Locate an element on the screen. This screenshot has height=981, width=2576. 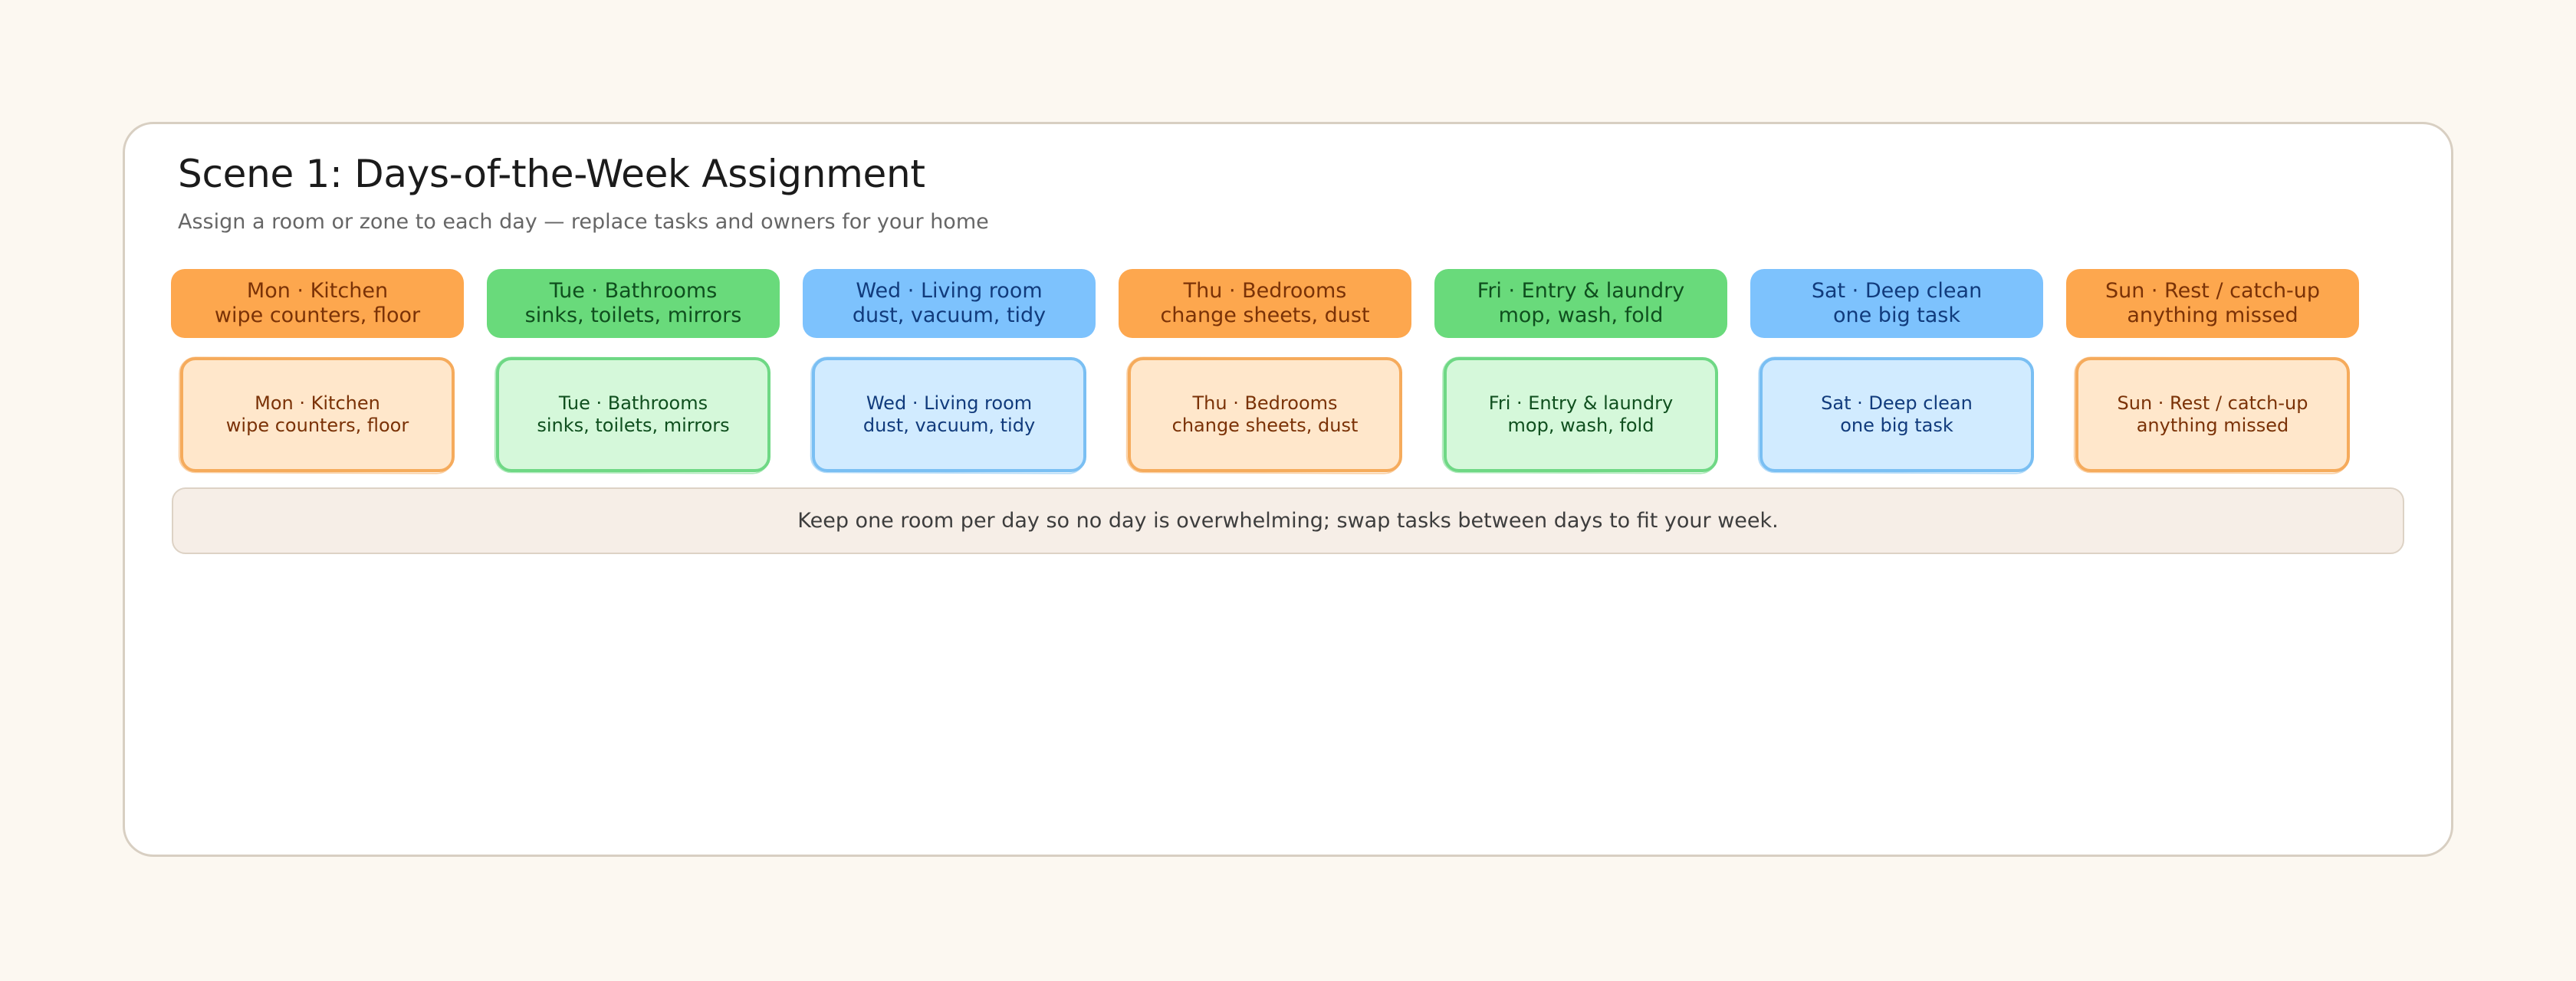
day-chip-sat: Sat · Deep clean one big task is located at coordinates (1896, 303).